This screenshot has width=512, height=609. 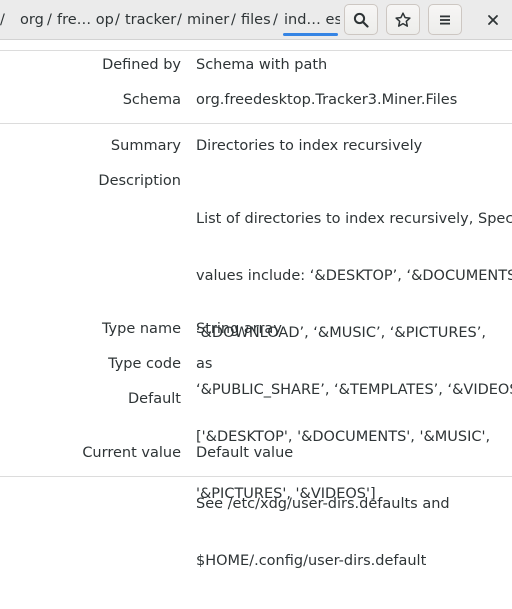 I want to click on type-code-value: as, so click(x=204, y=364).